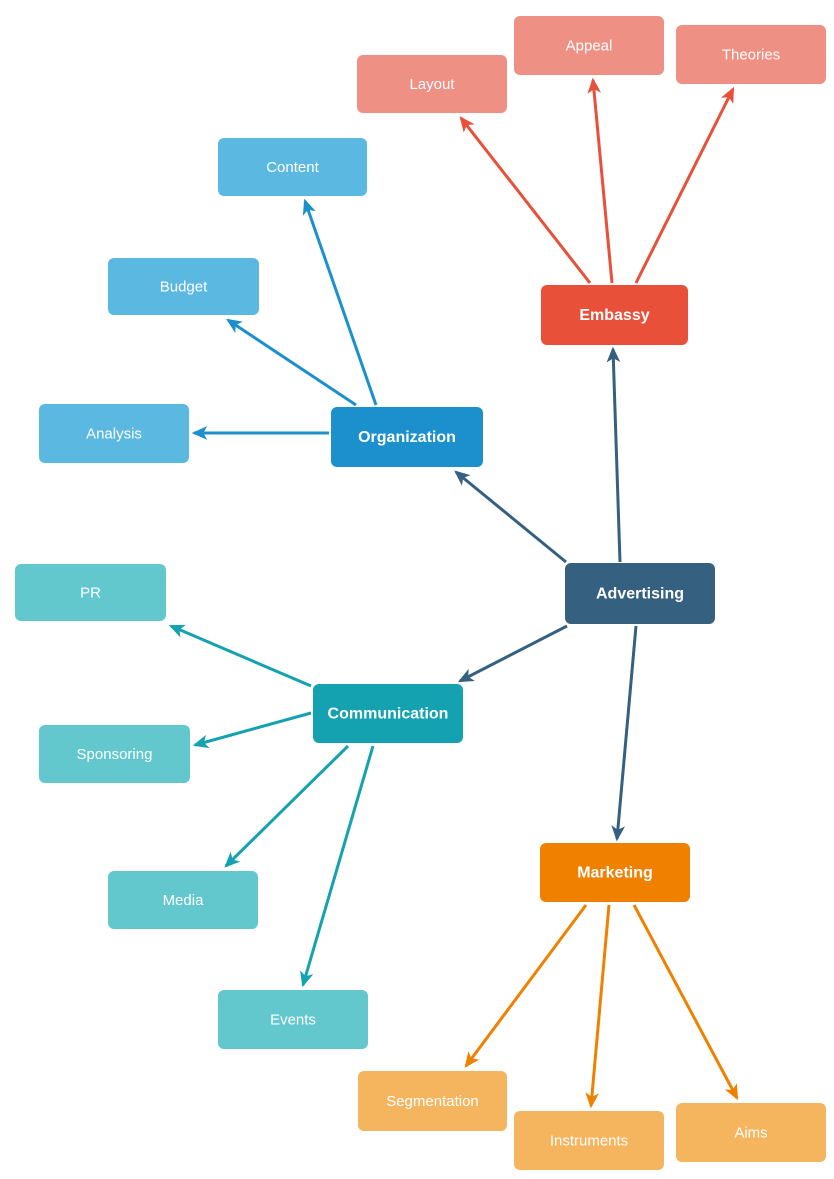  I want to click on edge-advertising-to-marketing, so click(624, 733).